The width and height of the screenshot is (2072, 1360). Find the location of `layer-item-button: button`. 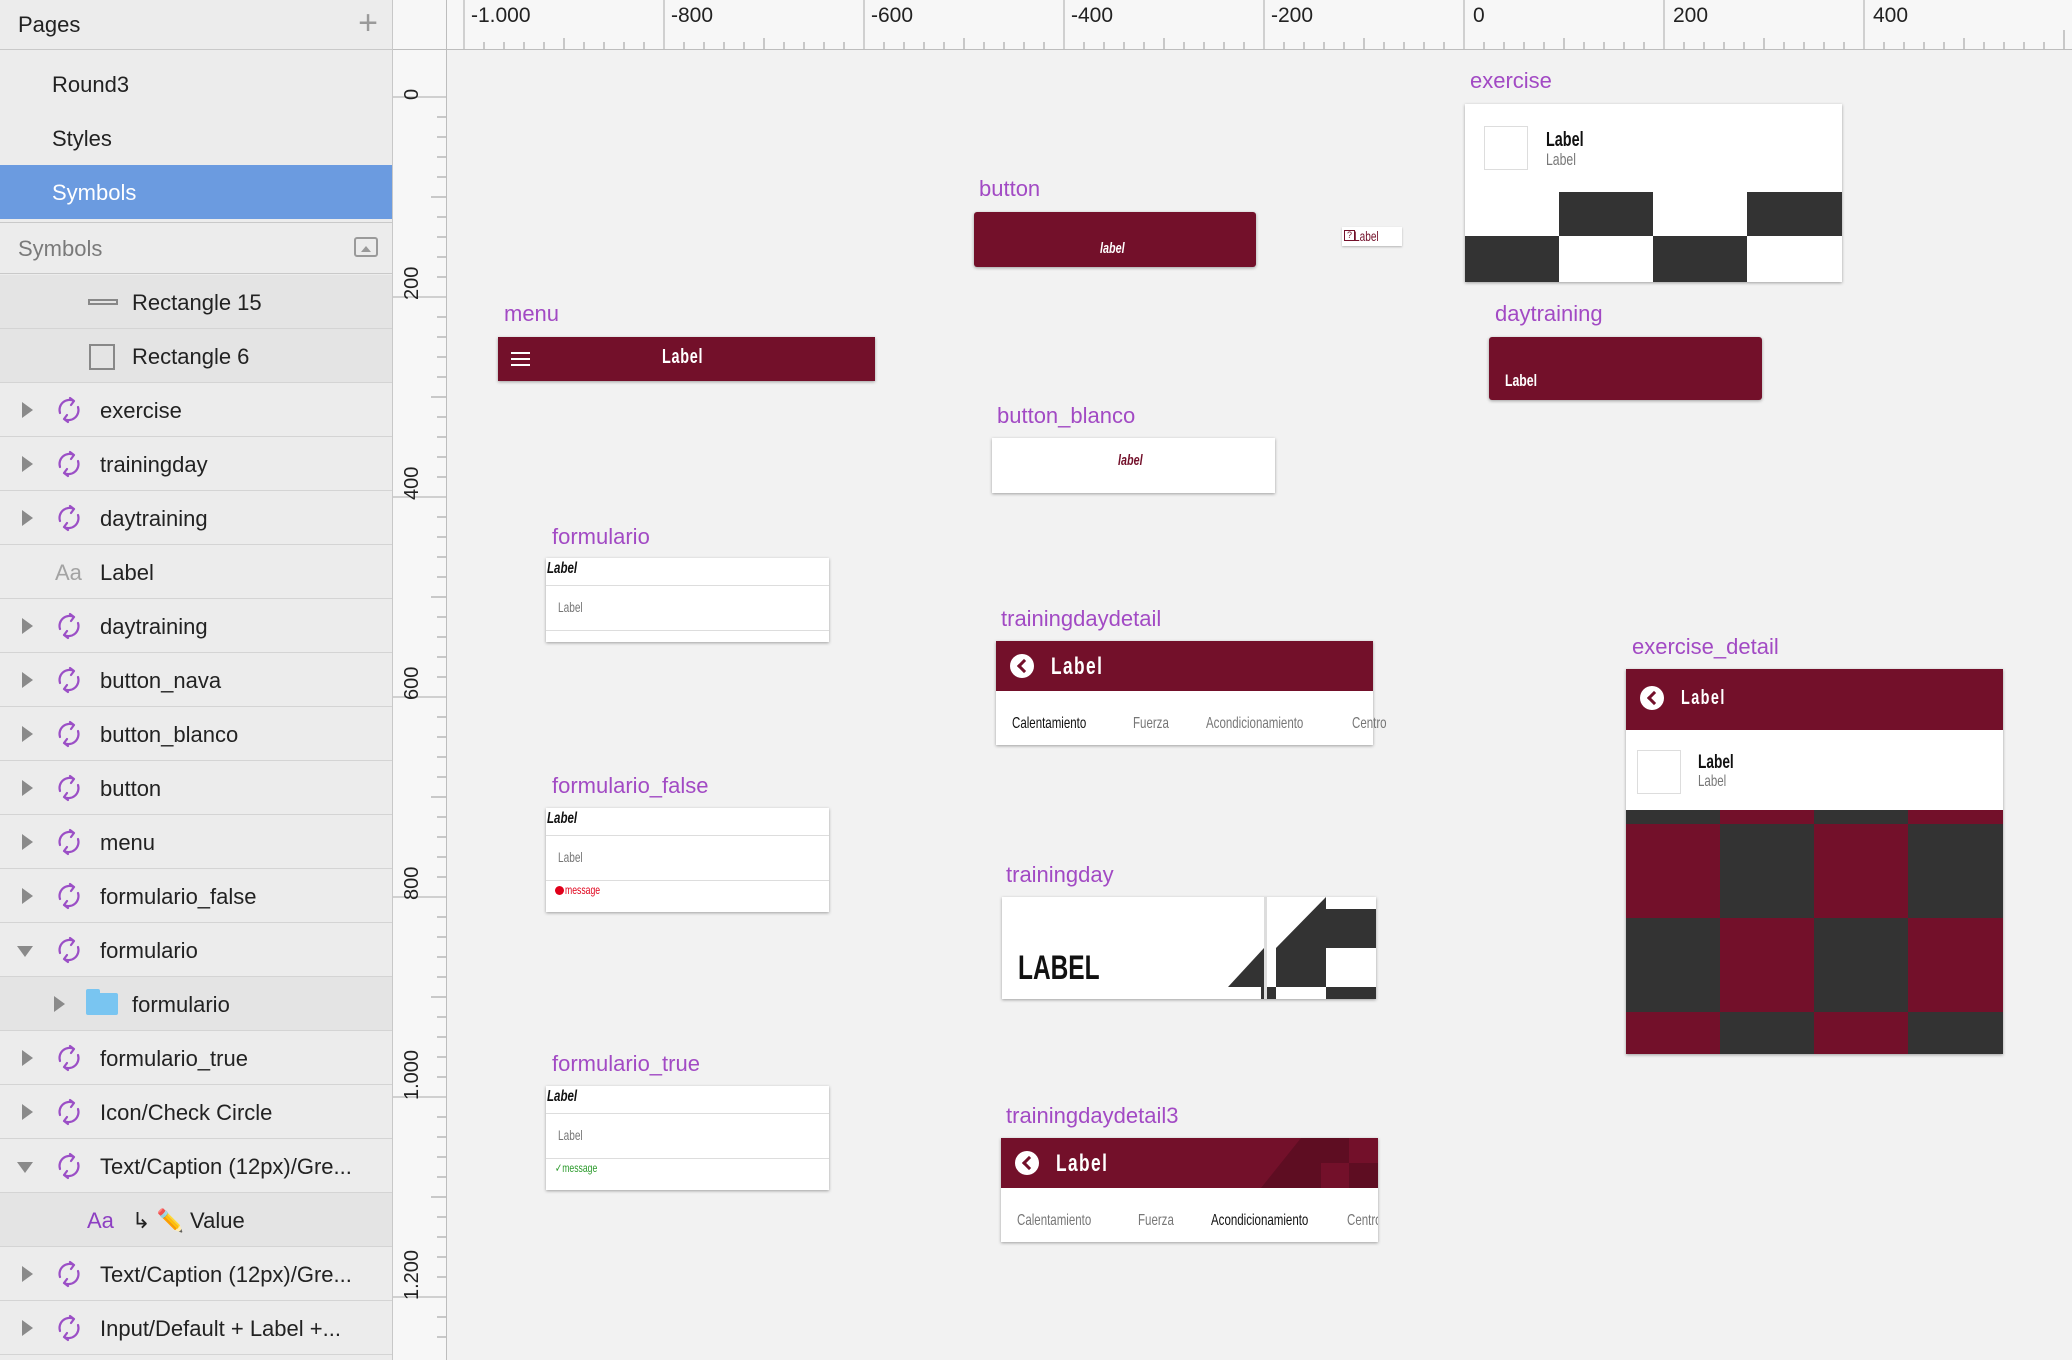

layer-item-button: button is located at coordinates (196, 788).